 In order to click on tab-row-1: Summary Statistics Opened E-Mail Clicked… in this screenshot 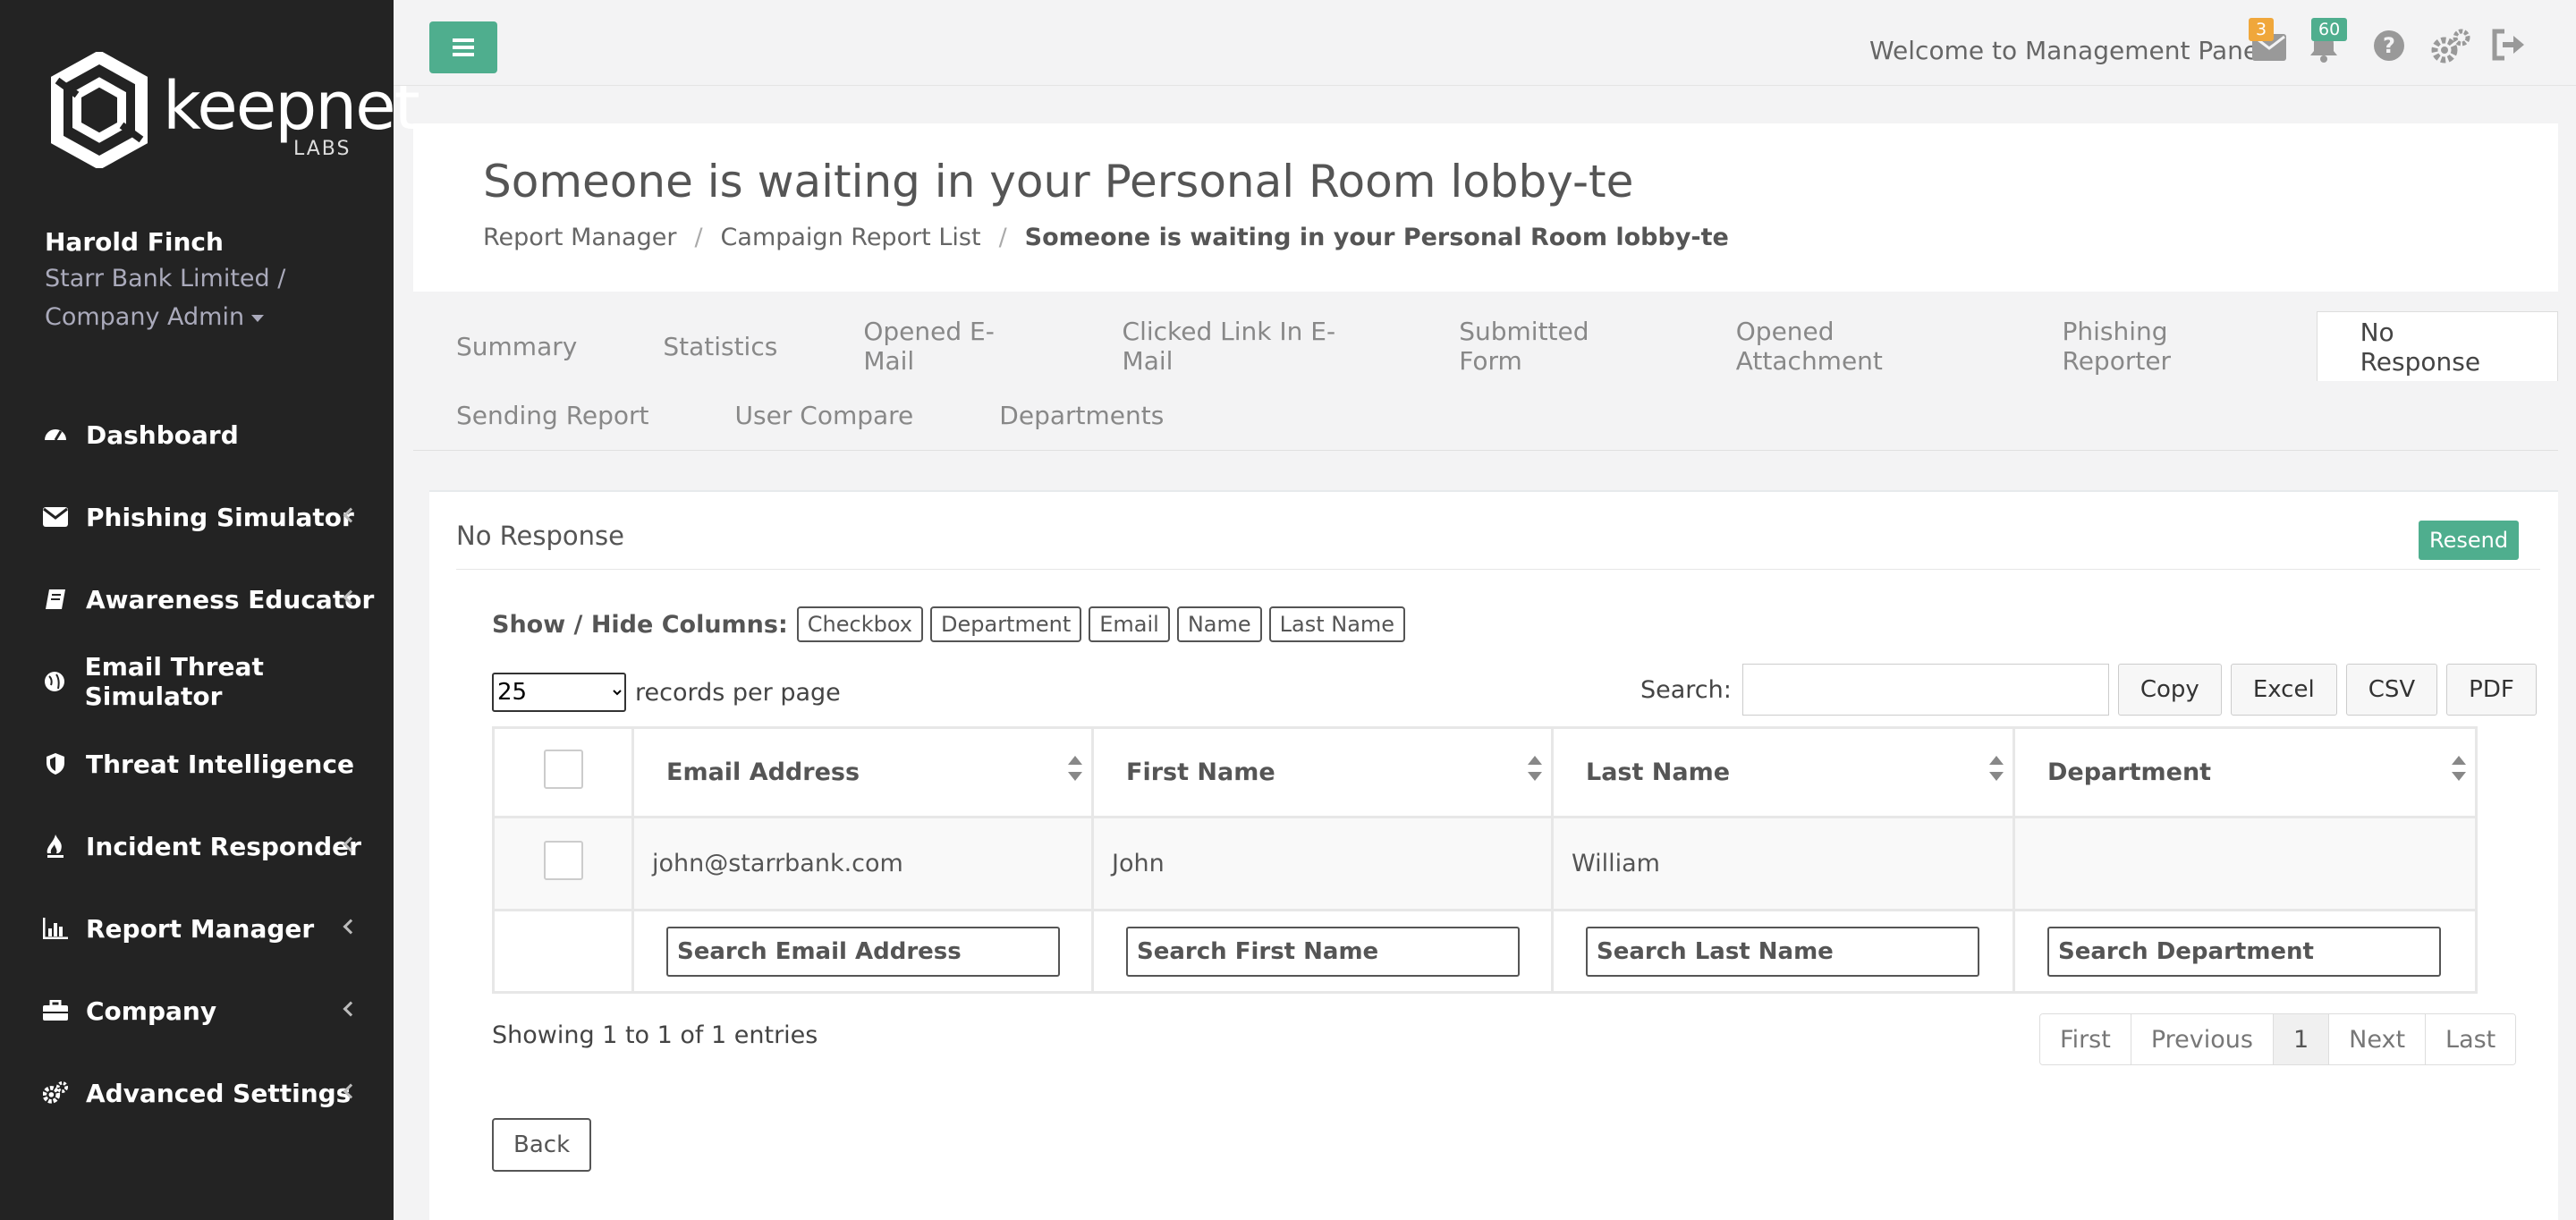, I will do `click(1486, 346)`.